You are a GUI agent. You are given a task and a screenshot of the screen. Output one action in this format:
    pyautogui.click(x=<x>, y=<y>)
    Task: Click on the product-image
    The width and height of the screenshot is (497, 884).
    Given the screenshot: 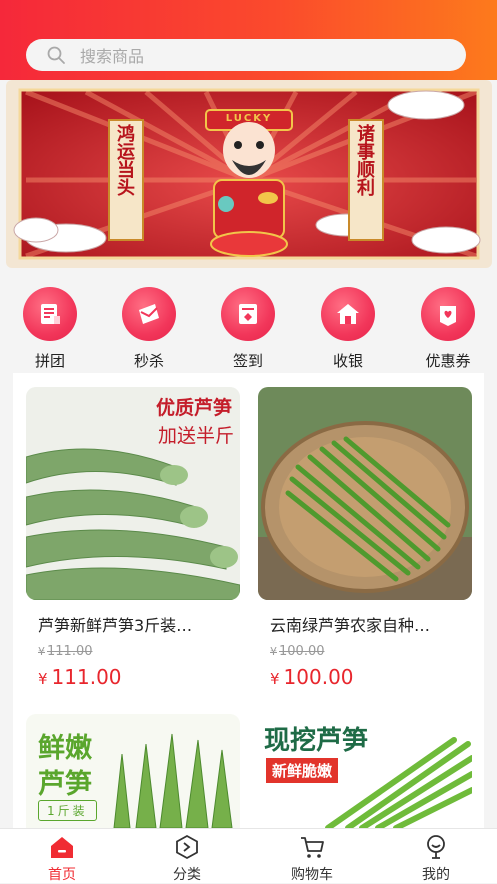 What is the action you would take?
    pyautogui.click(x=365, y=493)
    